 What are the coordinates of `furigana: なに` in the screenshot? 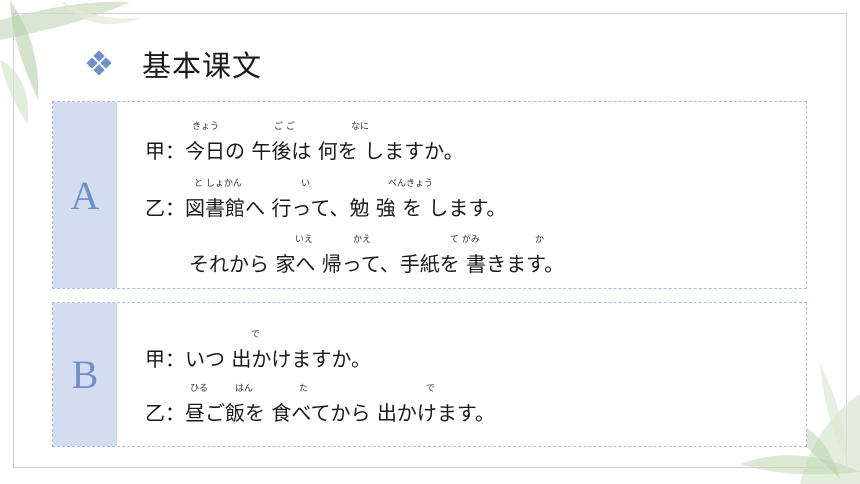 It's located at (360, 127).